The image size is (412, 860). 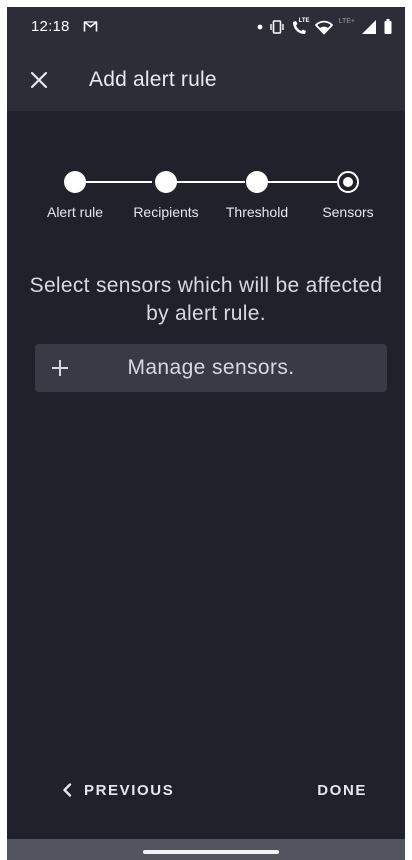 What do you see at coordinates (369, 27) in the screenshot?
I see `signal-icon` at bounding box center [369, 27].